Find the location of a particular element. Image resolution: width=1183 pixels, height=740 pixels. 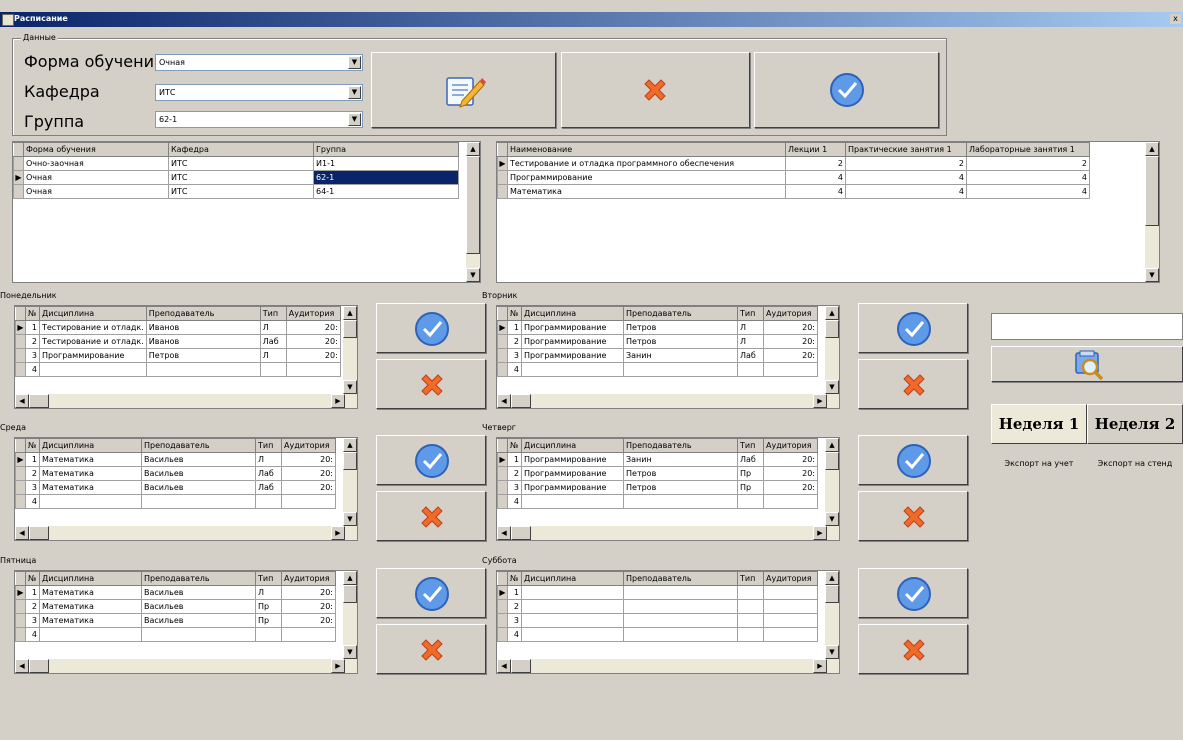

table-row: ▶ 1 Программирование Занин Лаб 20: is located at coordinates (657, 459).